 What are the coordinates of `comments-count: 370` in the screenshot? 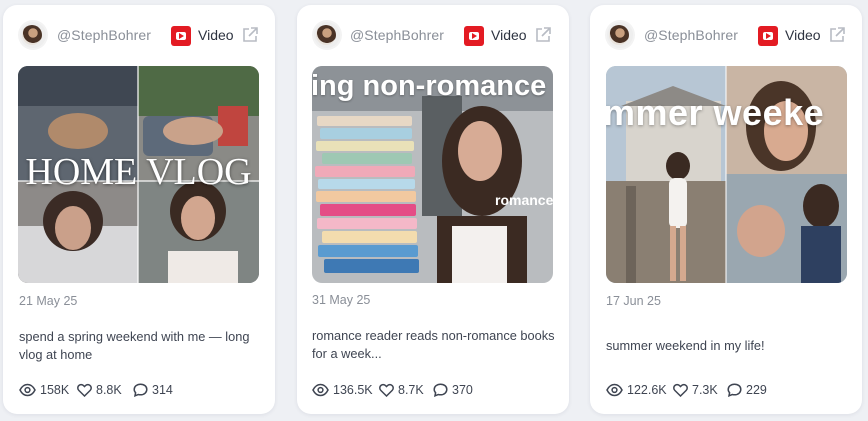 It's located at (462, 390).